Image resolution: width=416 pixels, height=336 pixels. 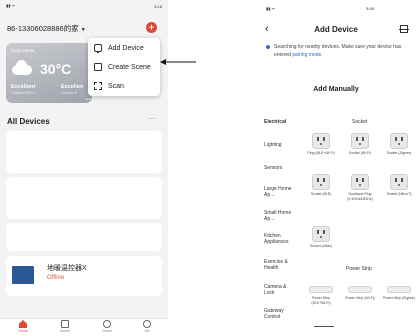 I want to click on power-strip-header: Power Strip, so click(x=359, y=269).